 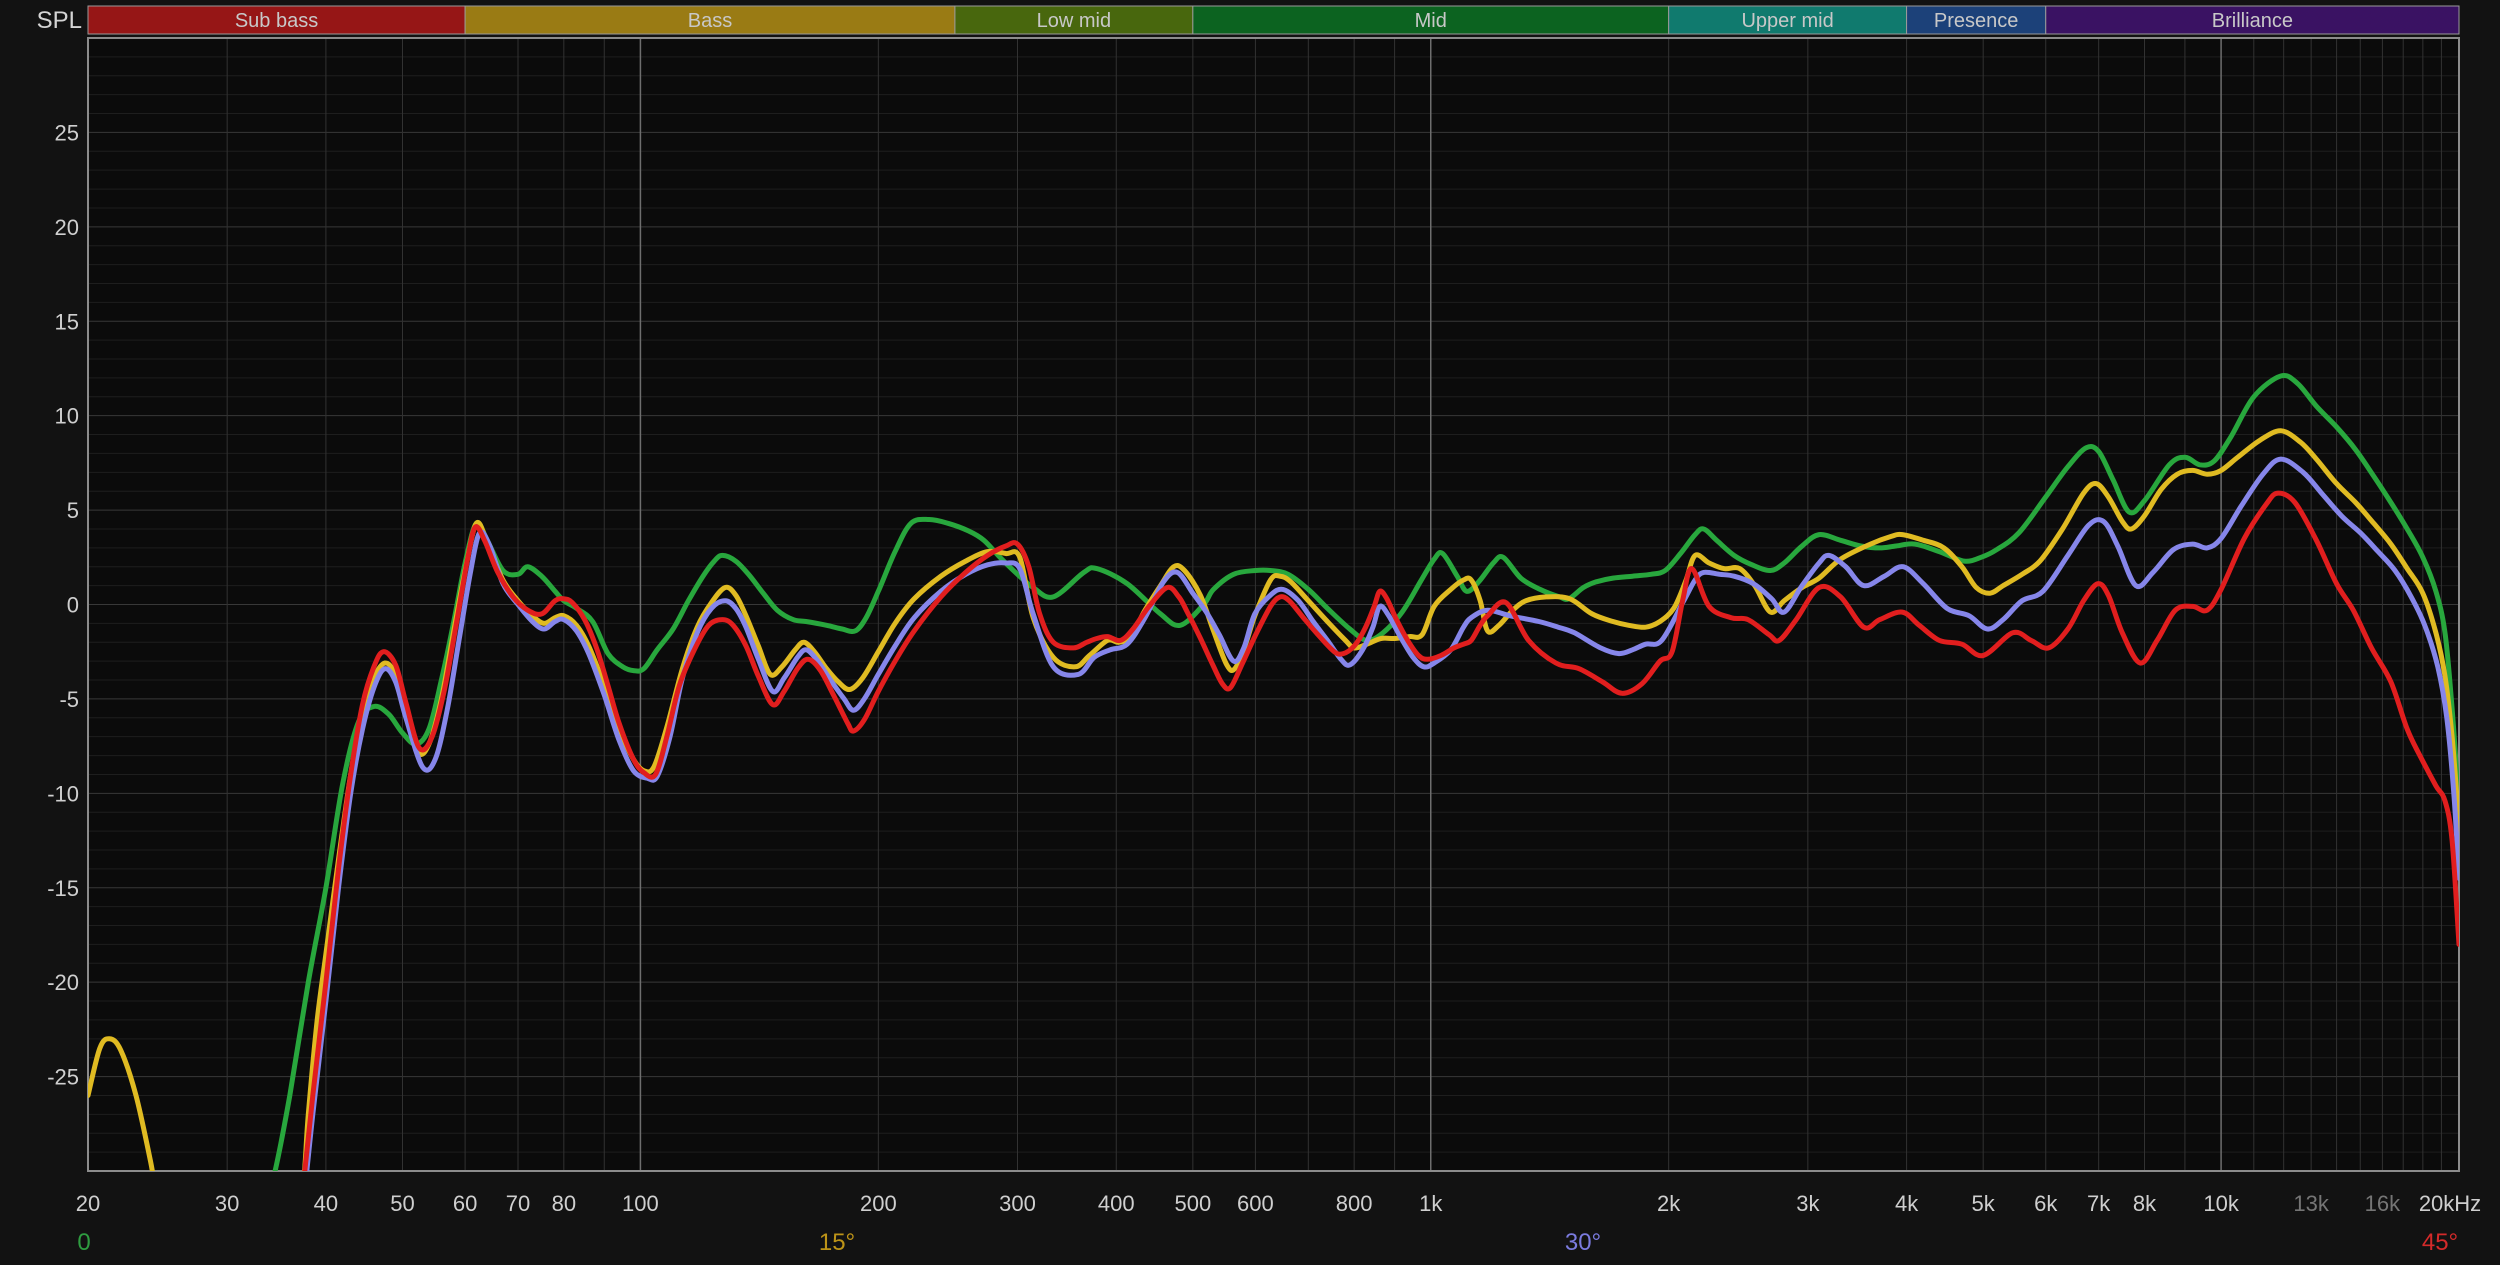 I want to click on x-tick-label: 2k, so click(x=1669, y=1203).